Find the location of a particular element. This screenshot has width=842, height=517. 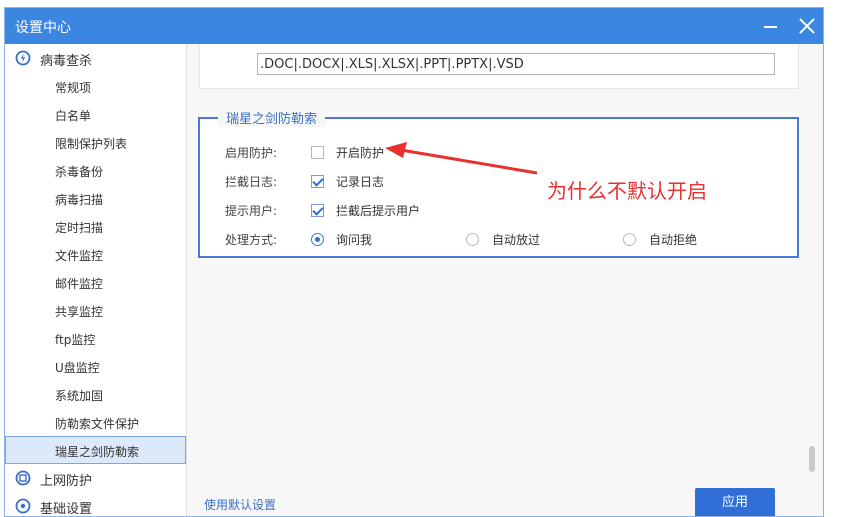

notify-user-checkbox is located at coordinates (317, 210).